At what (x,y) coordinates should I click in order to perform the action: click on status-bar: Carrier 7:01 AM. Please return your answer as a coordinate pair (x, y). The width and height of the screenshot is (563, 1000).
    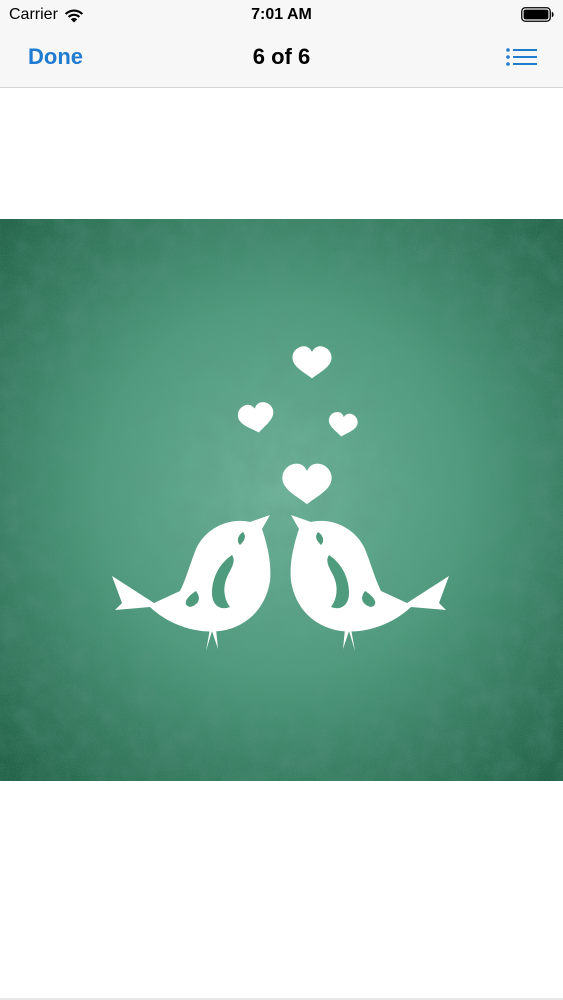
    Looking at the image, I should click on (281, 15).